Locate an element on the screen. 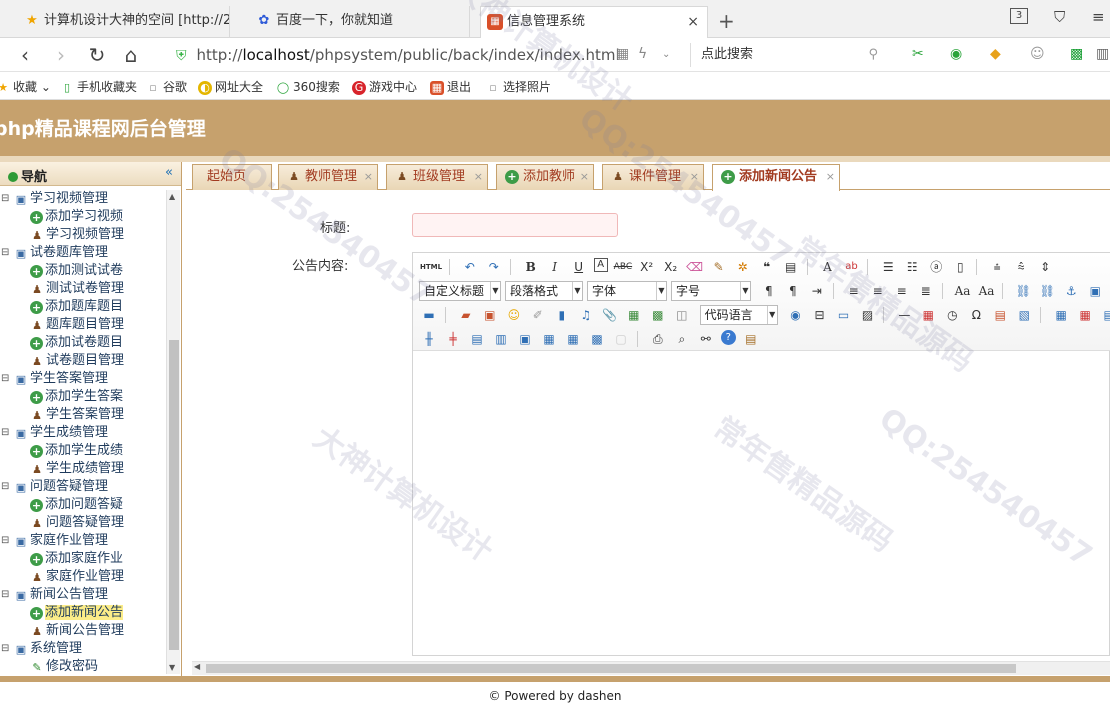 This screenshot has width=1110, height=714. snapscreen-icon: ▤ is located at coordinates (1000, 315).